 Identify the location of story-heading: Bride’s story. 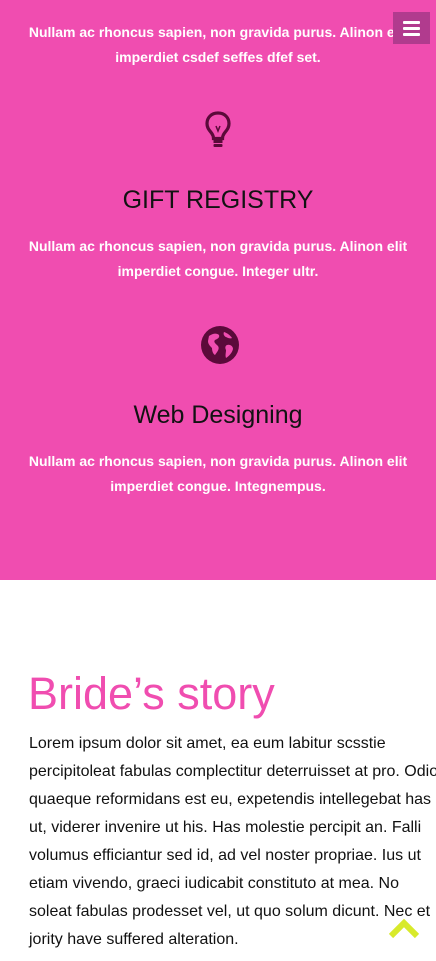
(151, 693).